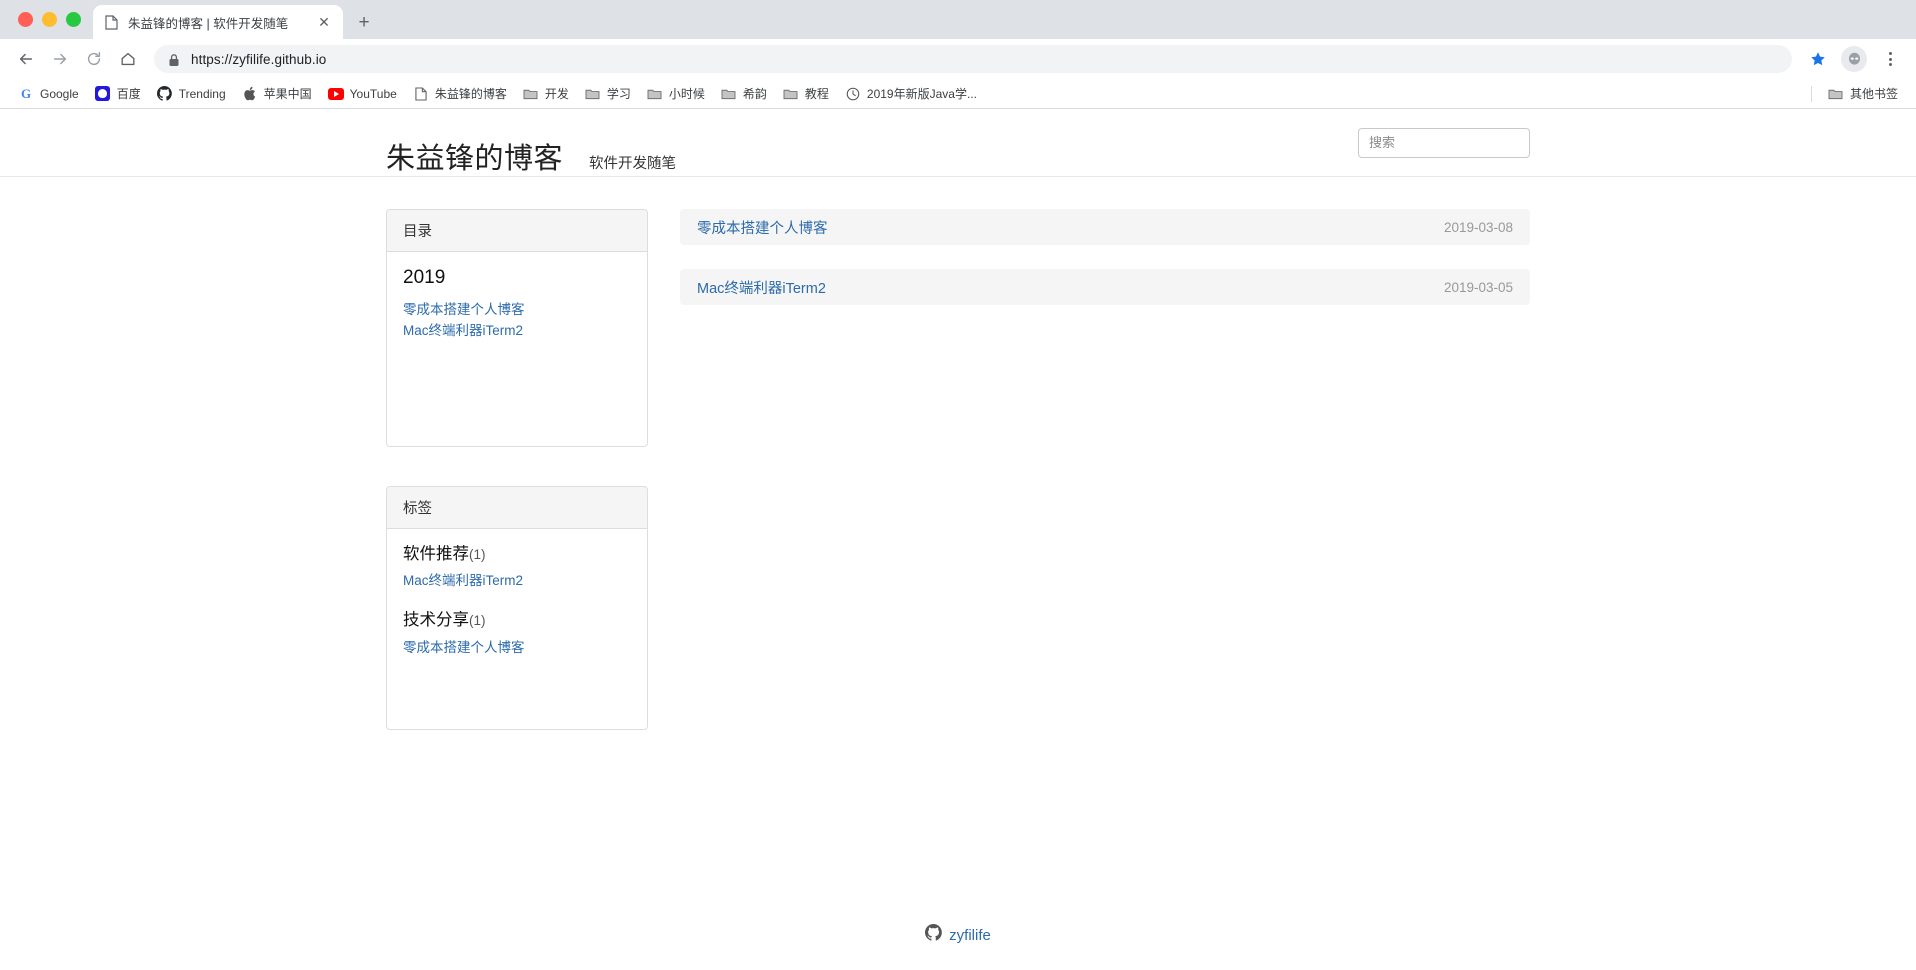  I want to click on bookmark-folder-study: 学习, so click(608, 93).